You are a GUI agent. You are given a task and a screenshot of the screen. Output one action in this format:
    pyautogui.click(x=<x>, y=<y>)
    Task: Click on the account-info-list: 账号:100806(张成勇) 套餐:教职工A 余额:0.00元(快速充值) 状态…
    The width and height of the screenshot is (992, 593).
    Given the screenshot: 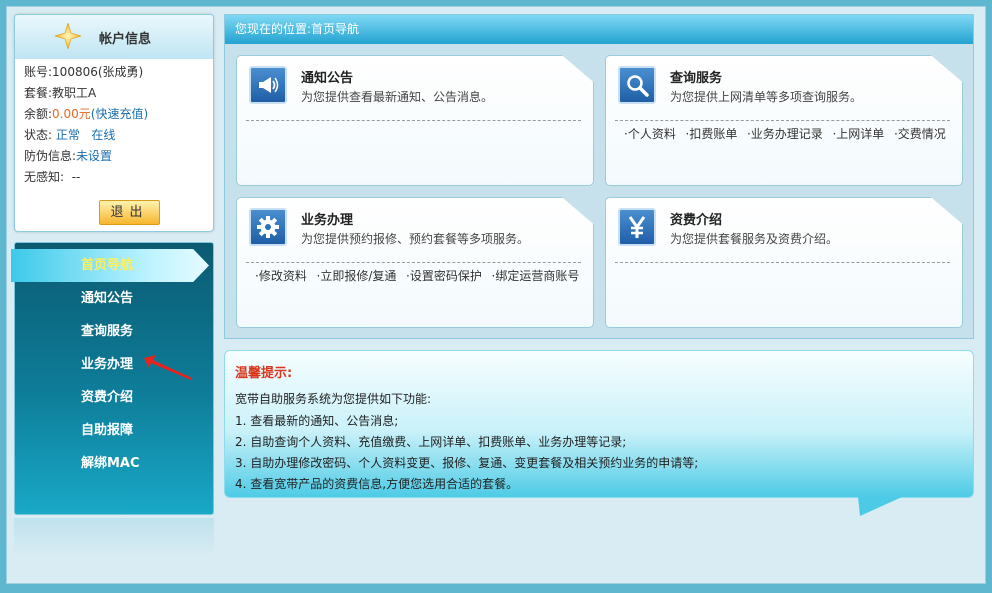 What is the action you would take?
    pyautogui.click(x=114, y=123)
    